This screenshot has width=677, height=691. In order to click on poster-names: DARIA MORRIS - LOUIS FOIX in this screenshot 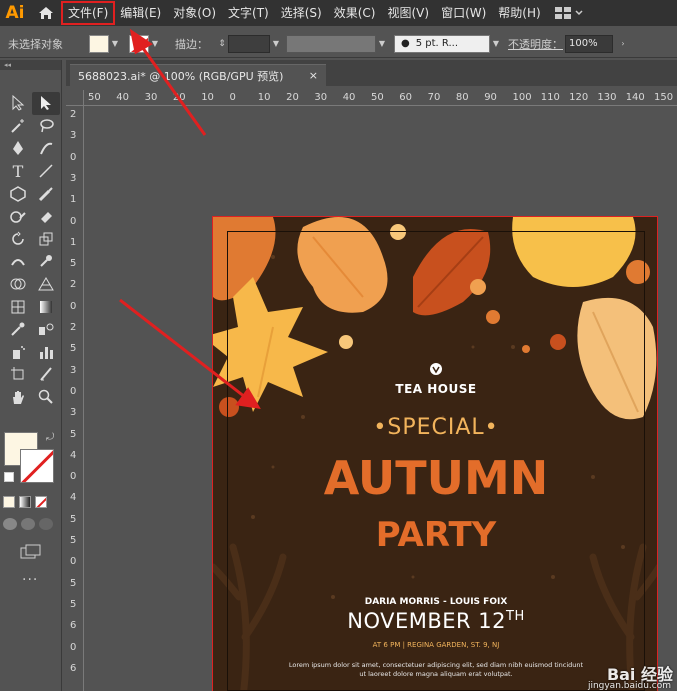, I will do `click(435, 602)`.